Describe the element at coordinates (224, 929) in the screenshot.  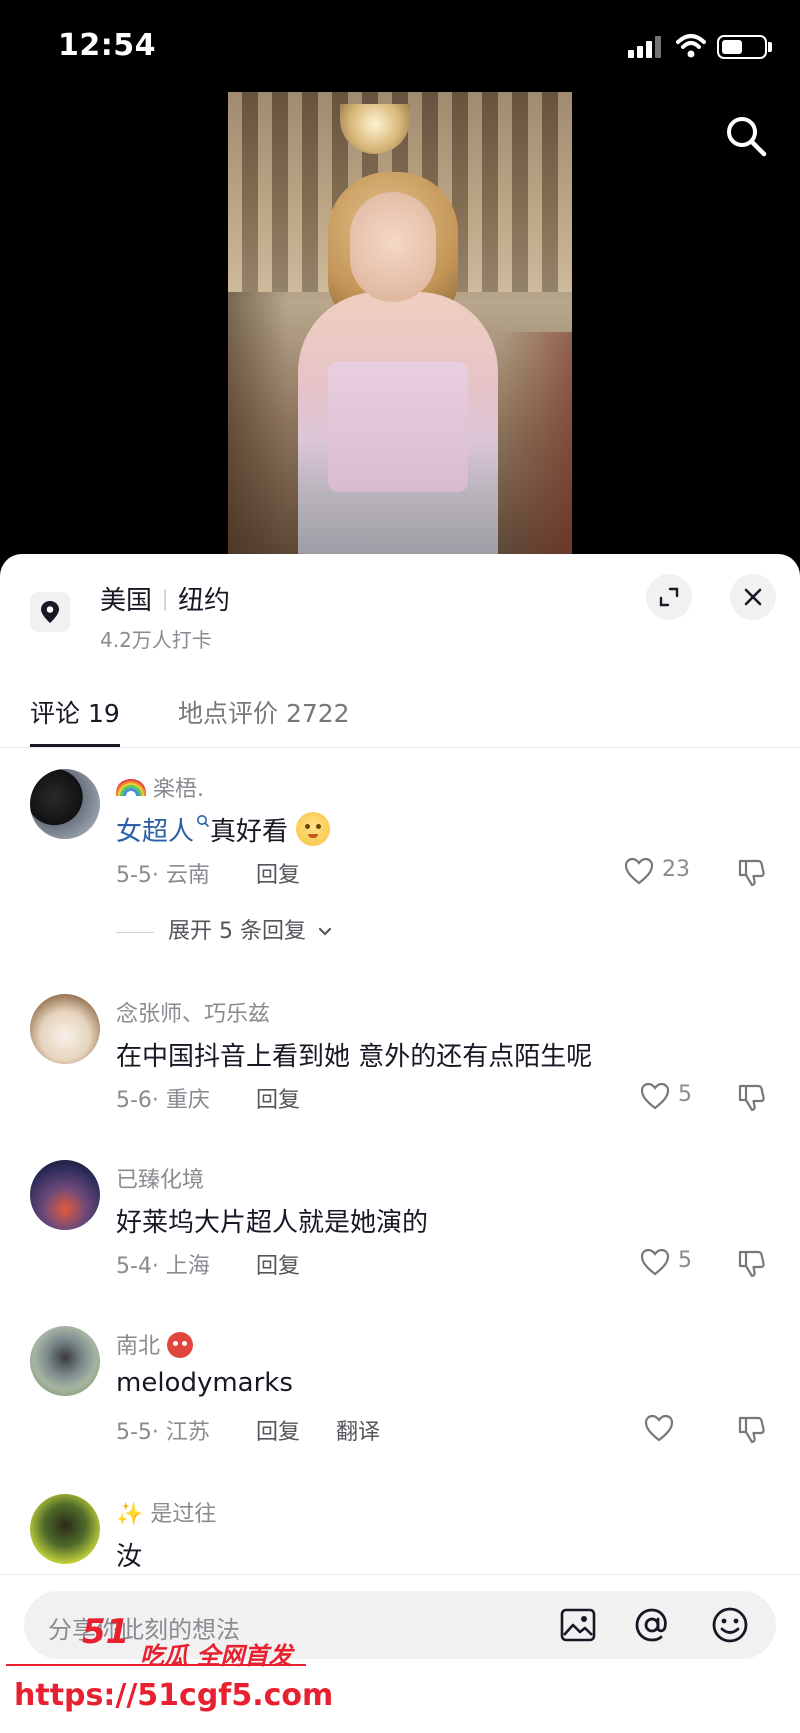
I see `expand-replies-button: 展开 5 条回复` at that location.